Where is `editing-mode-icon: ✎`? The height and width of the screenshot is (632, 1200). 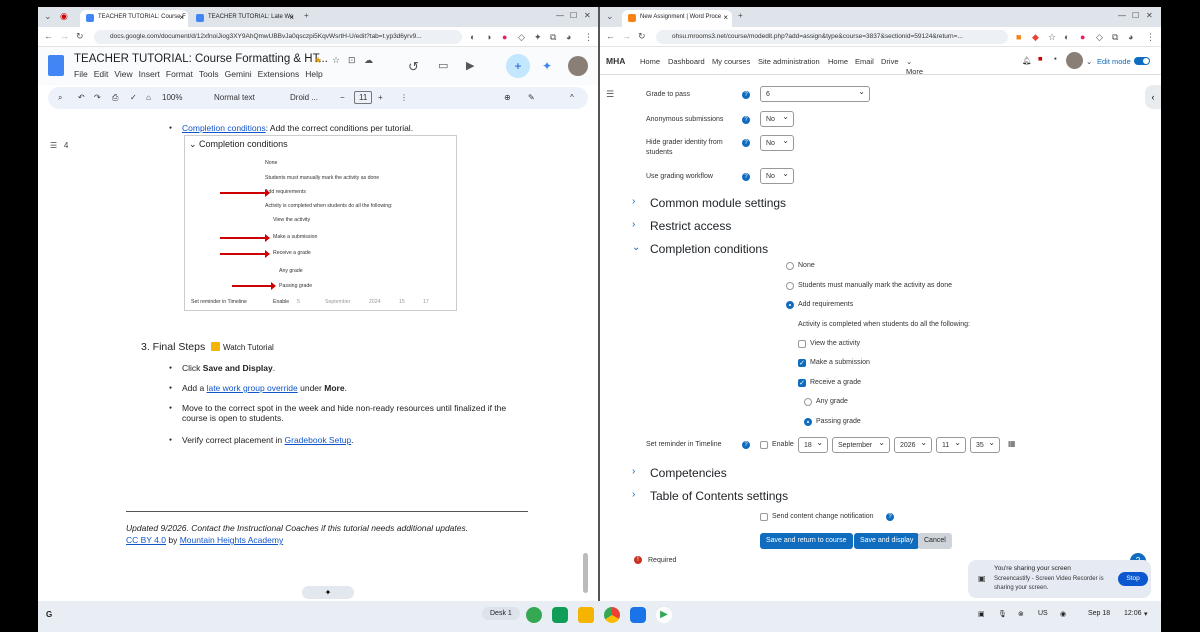 editing-mode-icon: ✎ is located at coordinates (531, 97).